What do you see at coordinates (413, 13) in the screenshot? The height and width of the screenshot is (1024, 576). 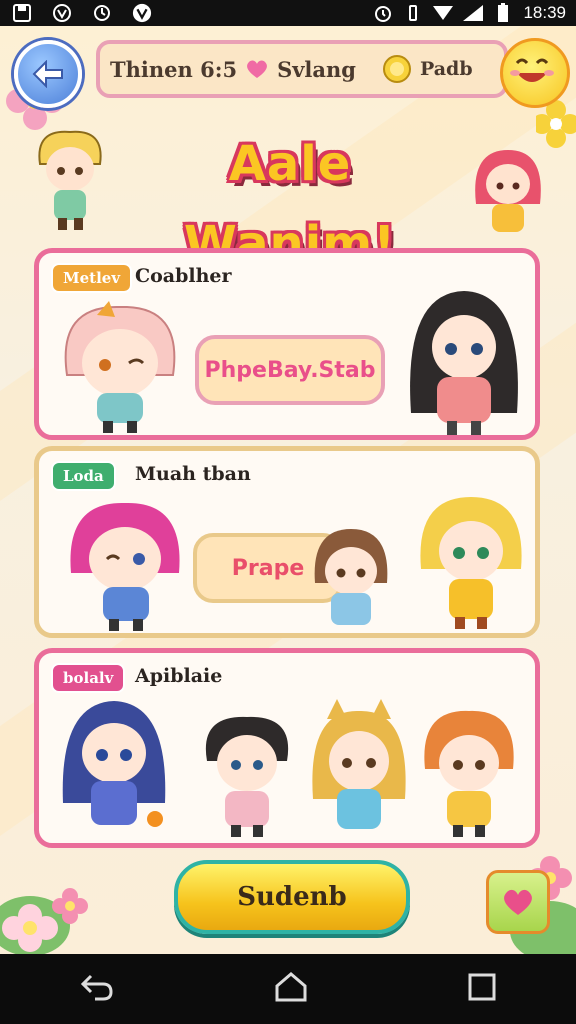 I see `vibrate-icon` at bounding box center [413, 13].